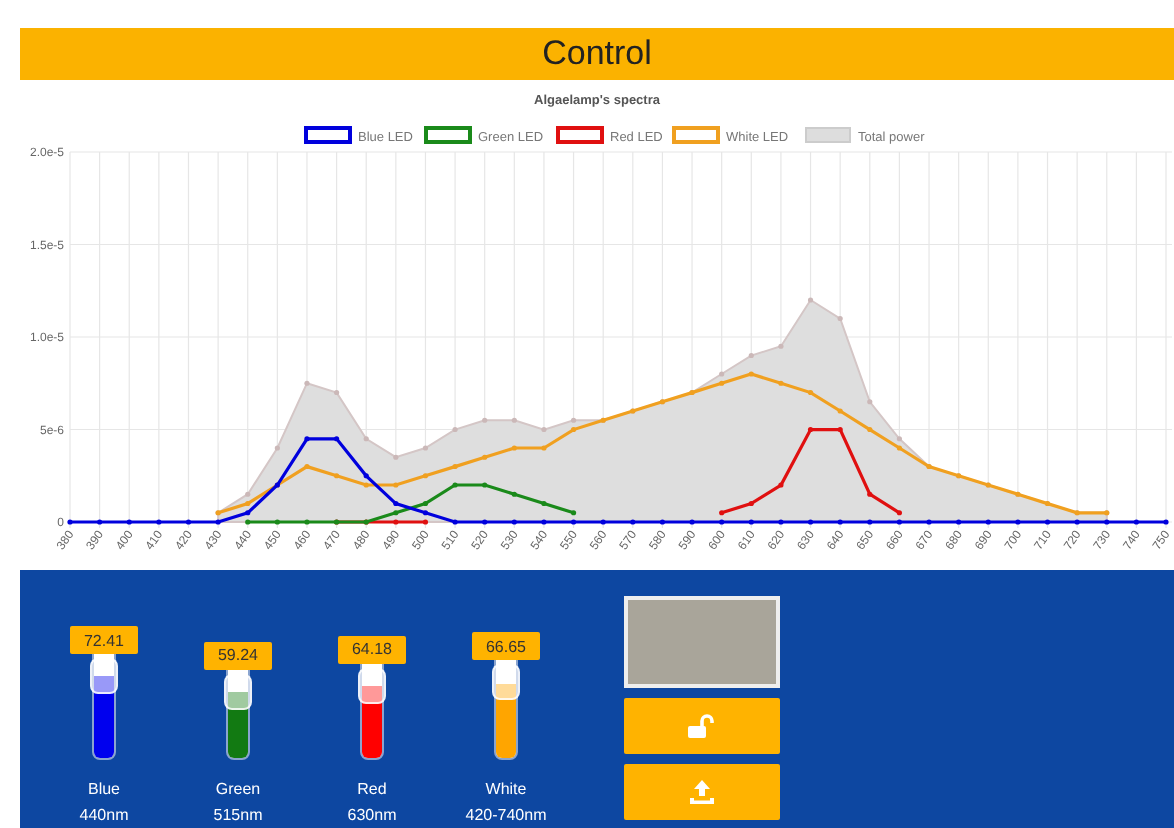 Image resolution: width=1174 pixels, height=828 pixels. Describe the element at coordinates (103, 790) in the screenshot. I see `channel-name: Blue` at that location.